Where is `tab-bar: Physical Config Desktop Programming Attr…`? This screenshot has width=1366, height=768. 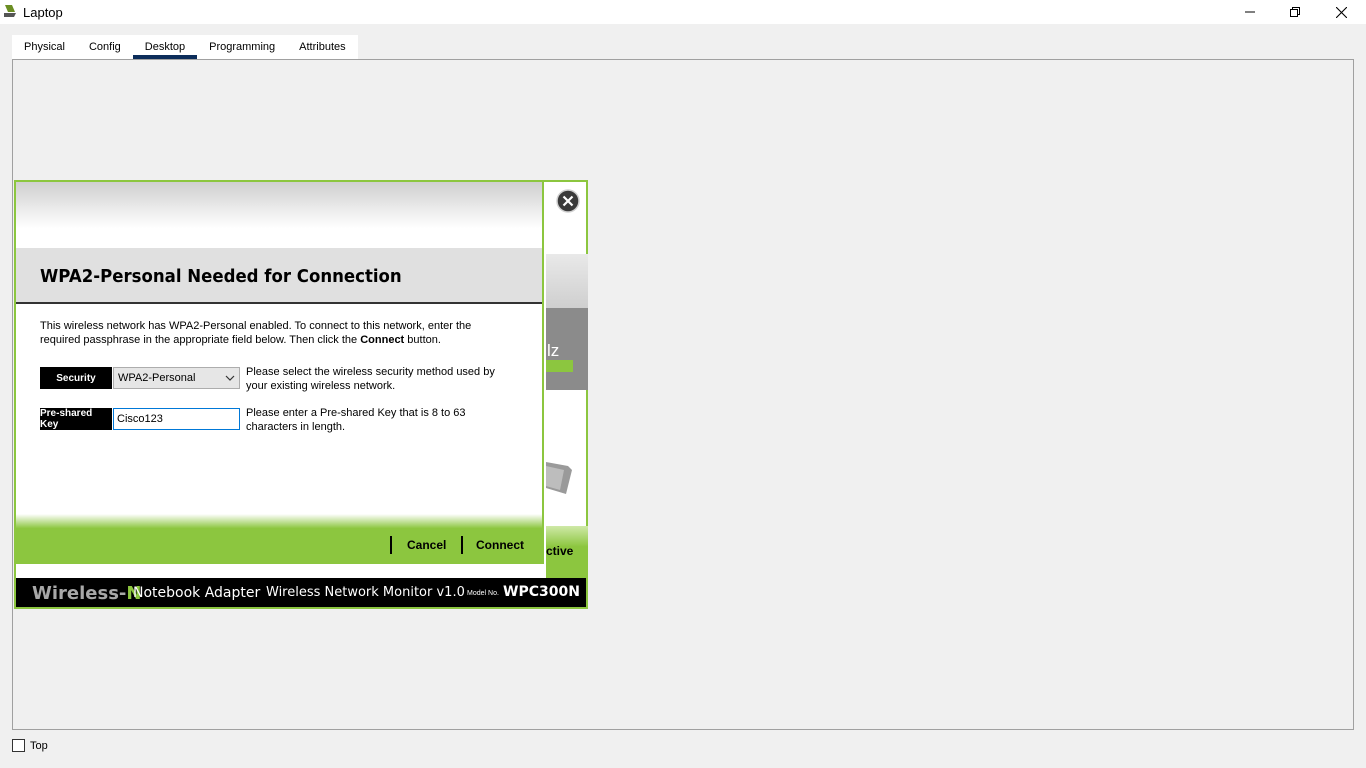
tab-bar: Physical Config Desktop Programming Attr… is located at coordinates (185, 47).